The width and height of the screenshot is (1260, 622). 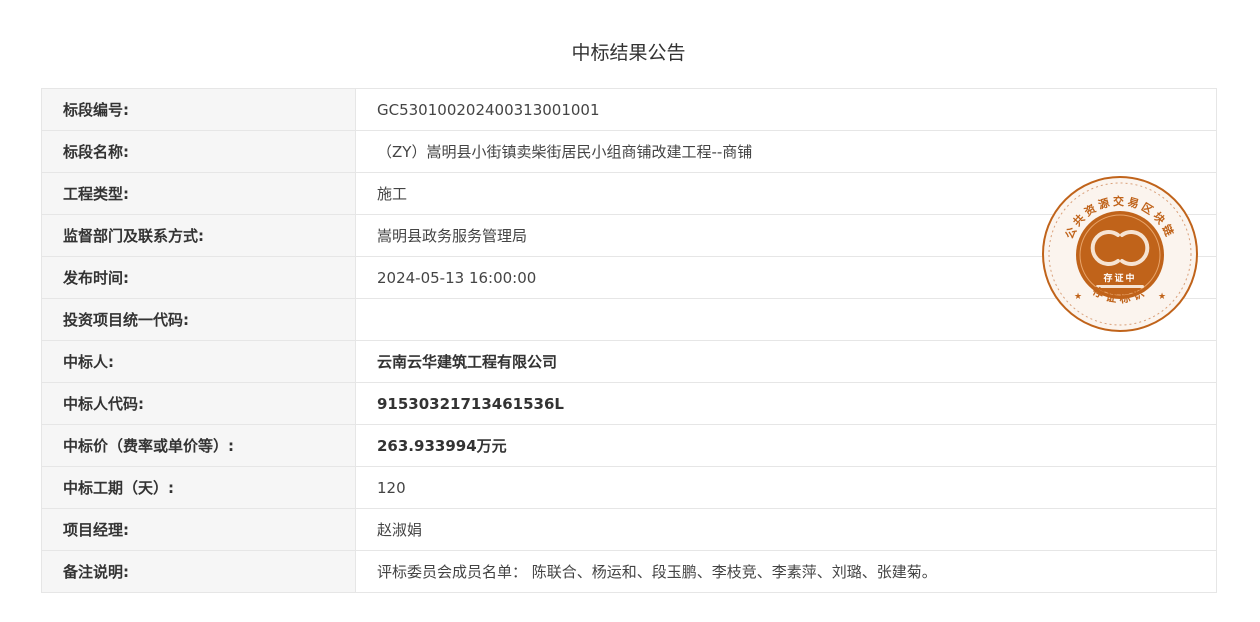 I want to click on row-label-project-type: 工程类型:, so click(x=198, y=193).